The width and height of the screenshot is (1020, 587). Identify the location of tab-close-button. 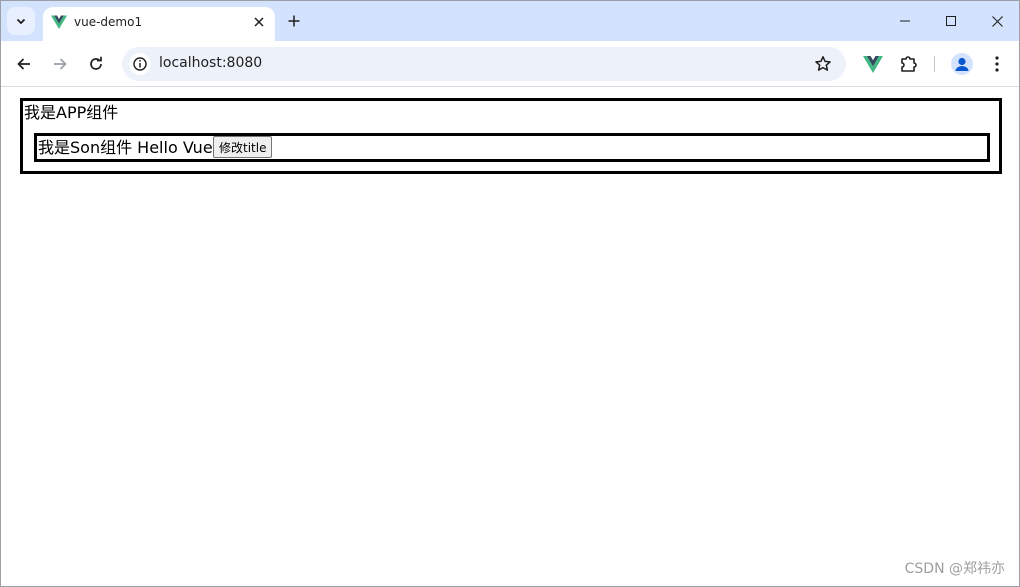
(259, 22).